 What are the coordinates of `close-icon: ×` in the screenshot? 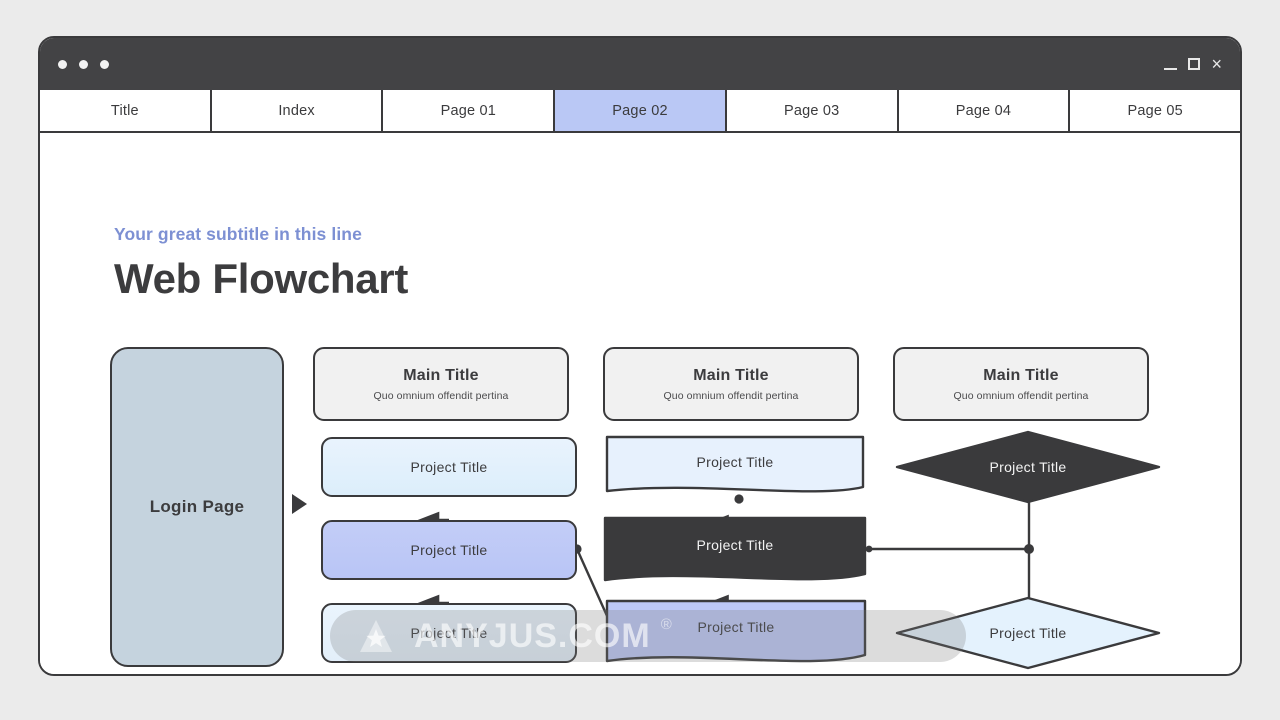 It's located at (1216, 64).